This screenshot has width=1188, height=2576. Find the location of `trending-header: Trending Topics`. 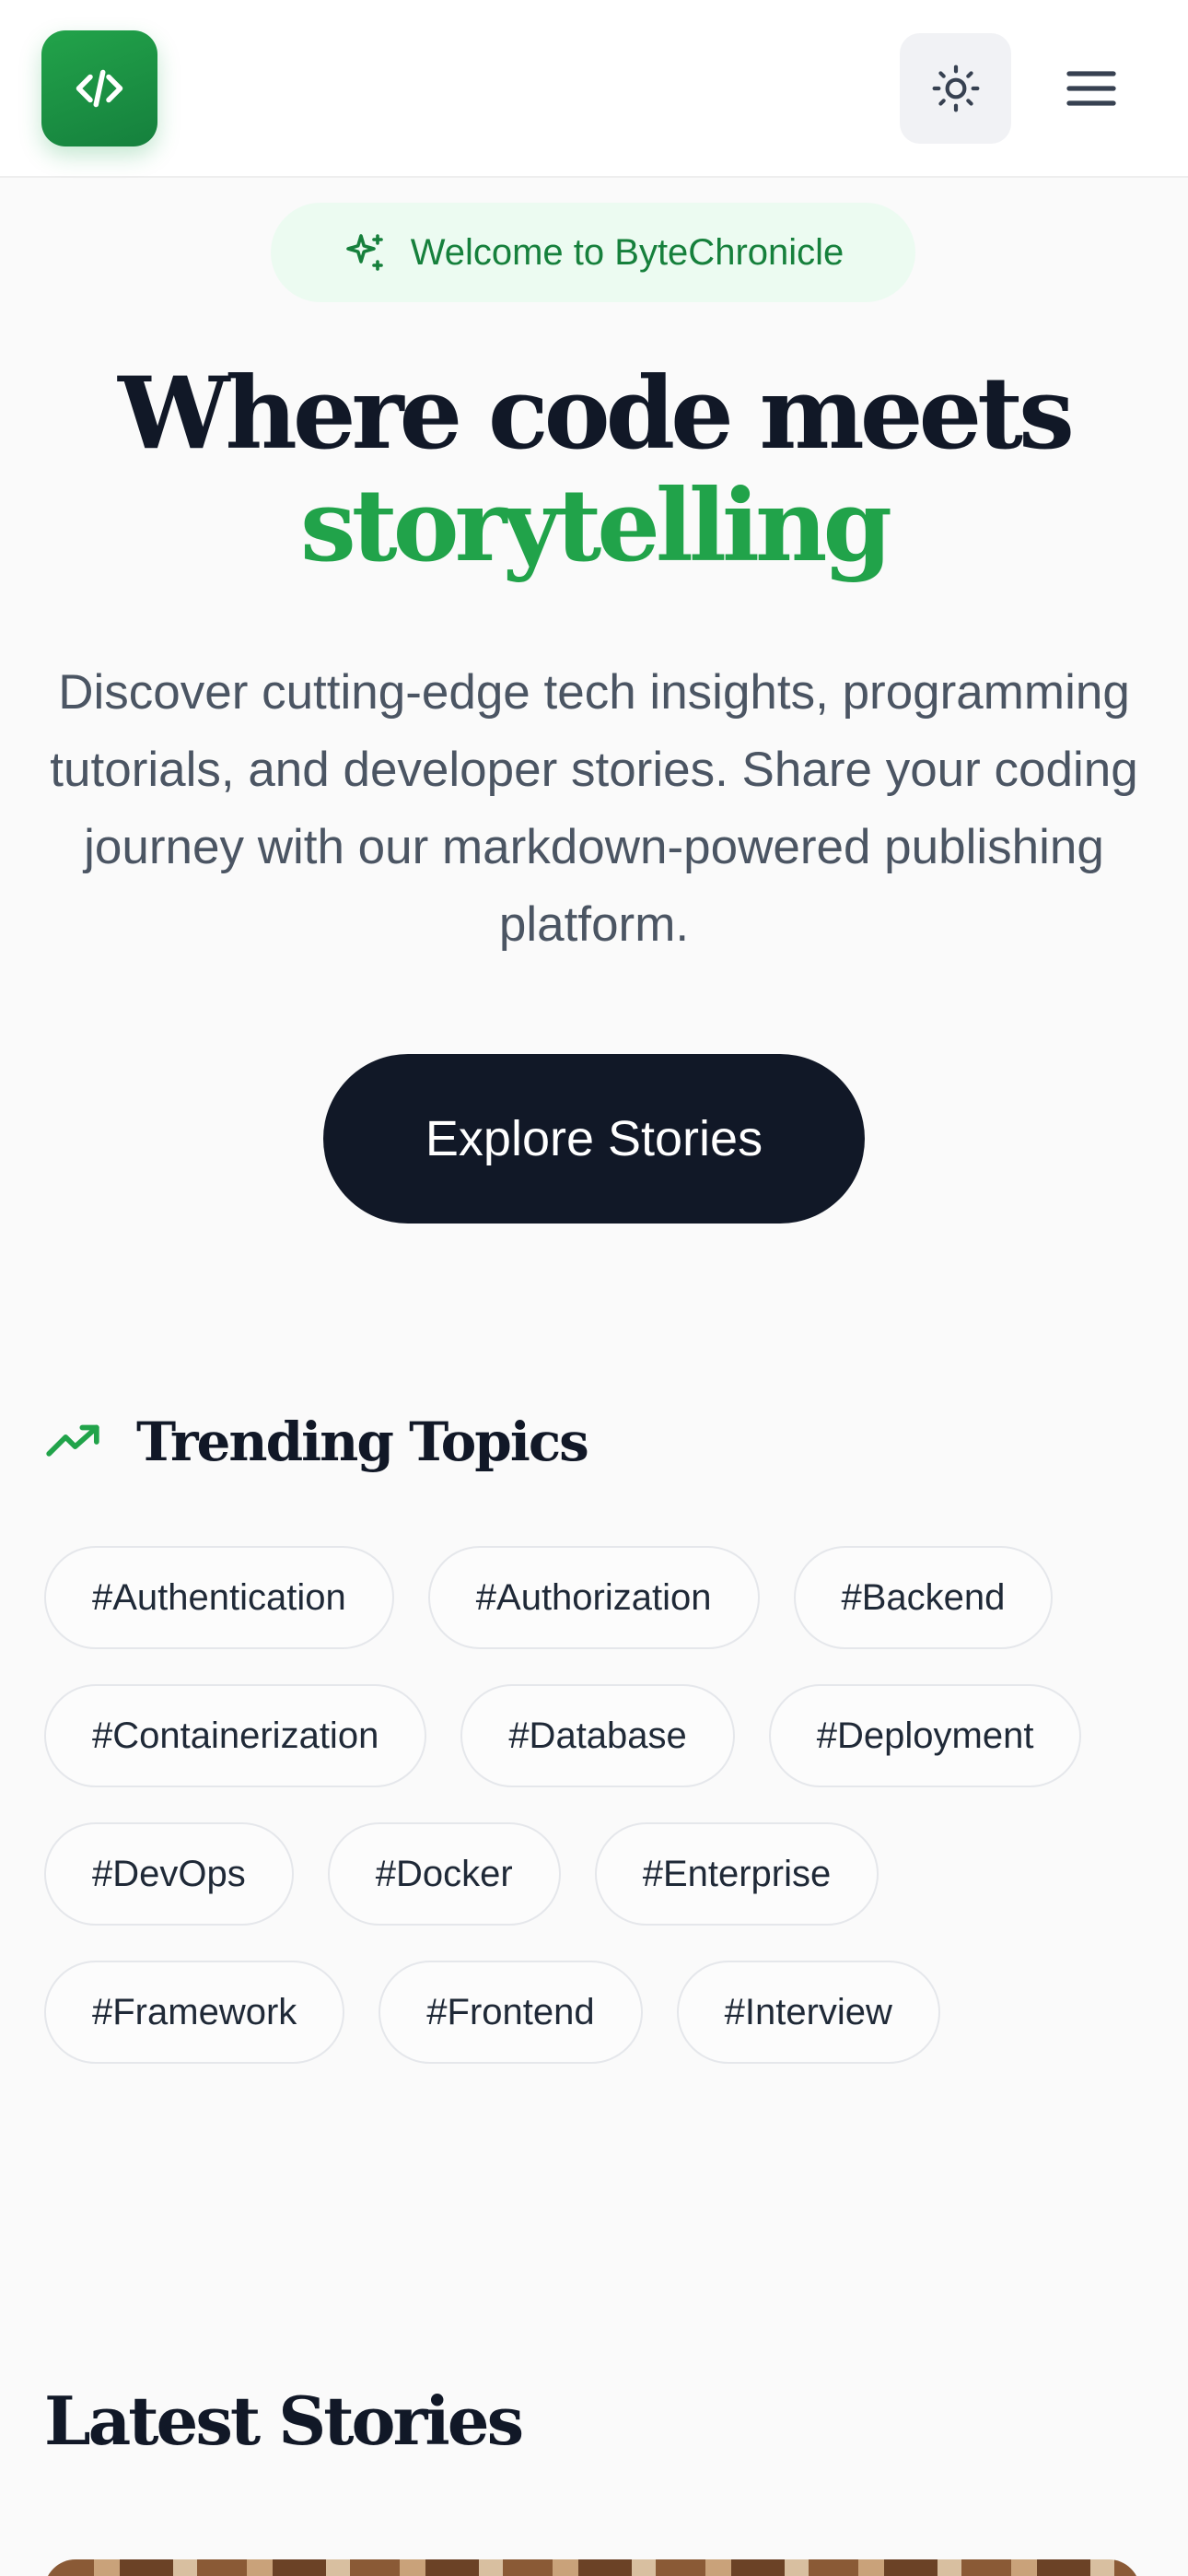

trending-header: Trending Topics is located at coordinates (316, 1441).